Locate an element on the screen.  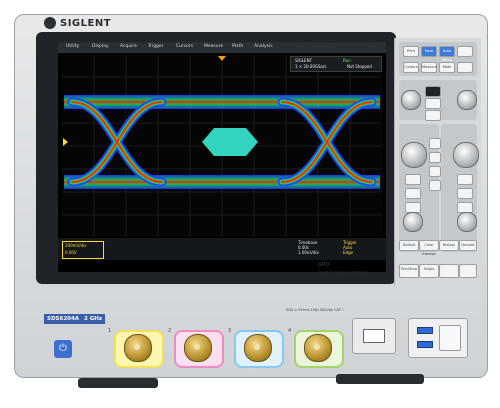
roll-button is located at coordinates (465, 179).